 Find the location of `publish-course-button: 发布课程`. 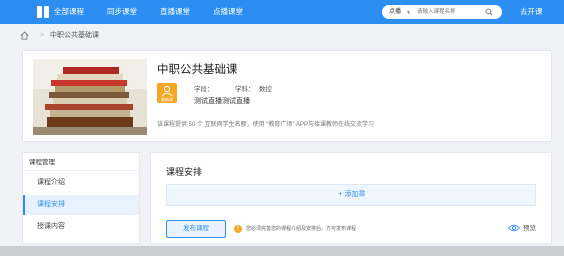

publish-course-button: 发布课程 is located at coordinates (196, 229).